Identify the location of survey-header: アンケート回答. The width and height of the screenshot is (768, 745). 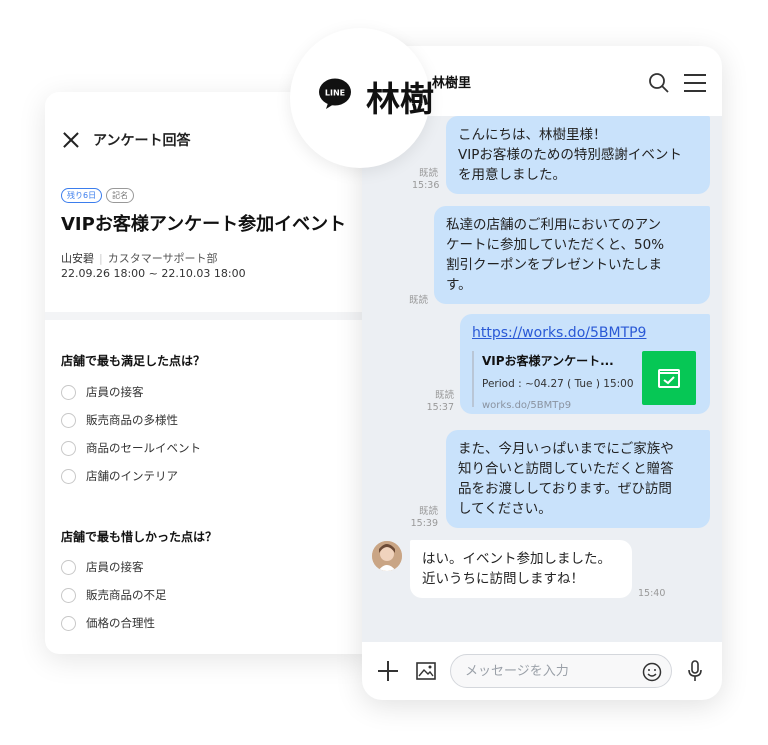
(126, 140).